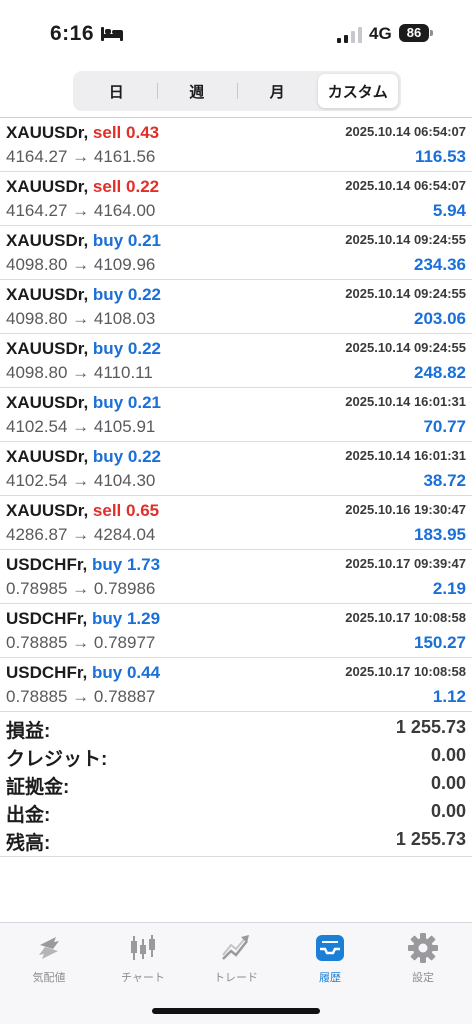 This screenshot has width=472, height=1024. I want to click on trade-title: XAUUSDr, buy 0.21, so click(83, 241).